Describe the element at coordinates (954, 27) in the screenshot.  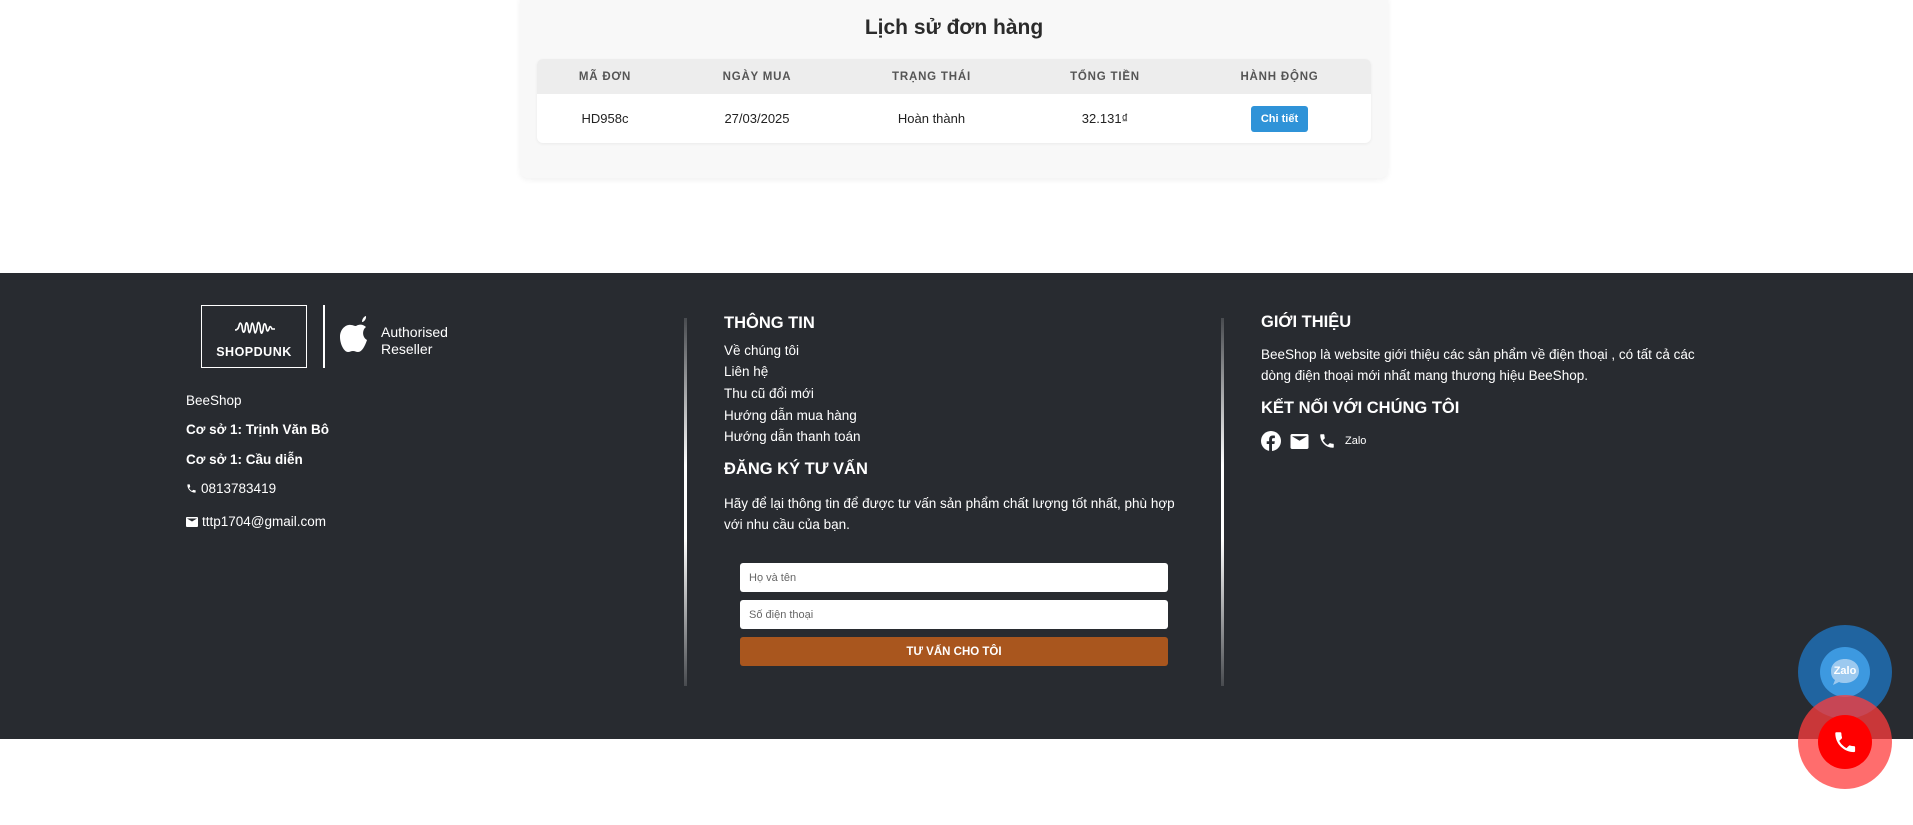
I see `order-history-title: Lịch sử đơn hàng` at that location.